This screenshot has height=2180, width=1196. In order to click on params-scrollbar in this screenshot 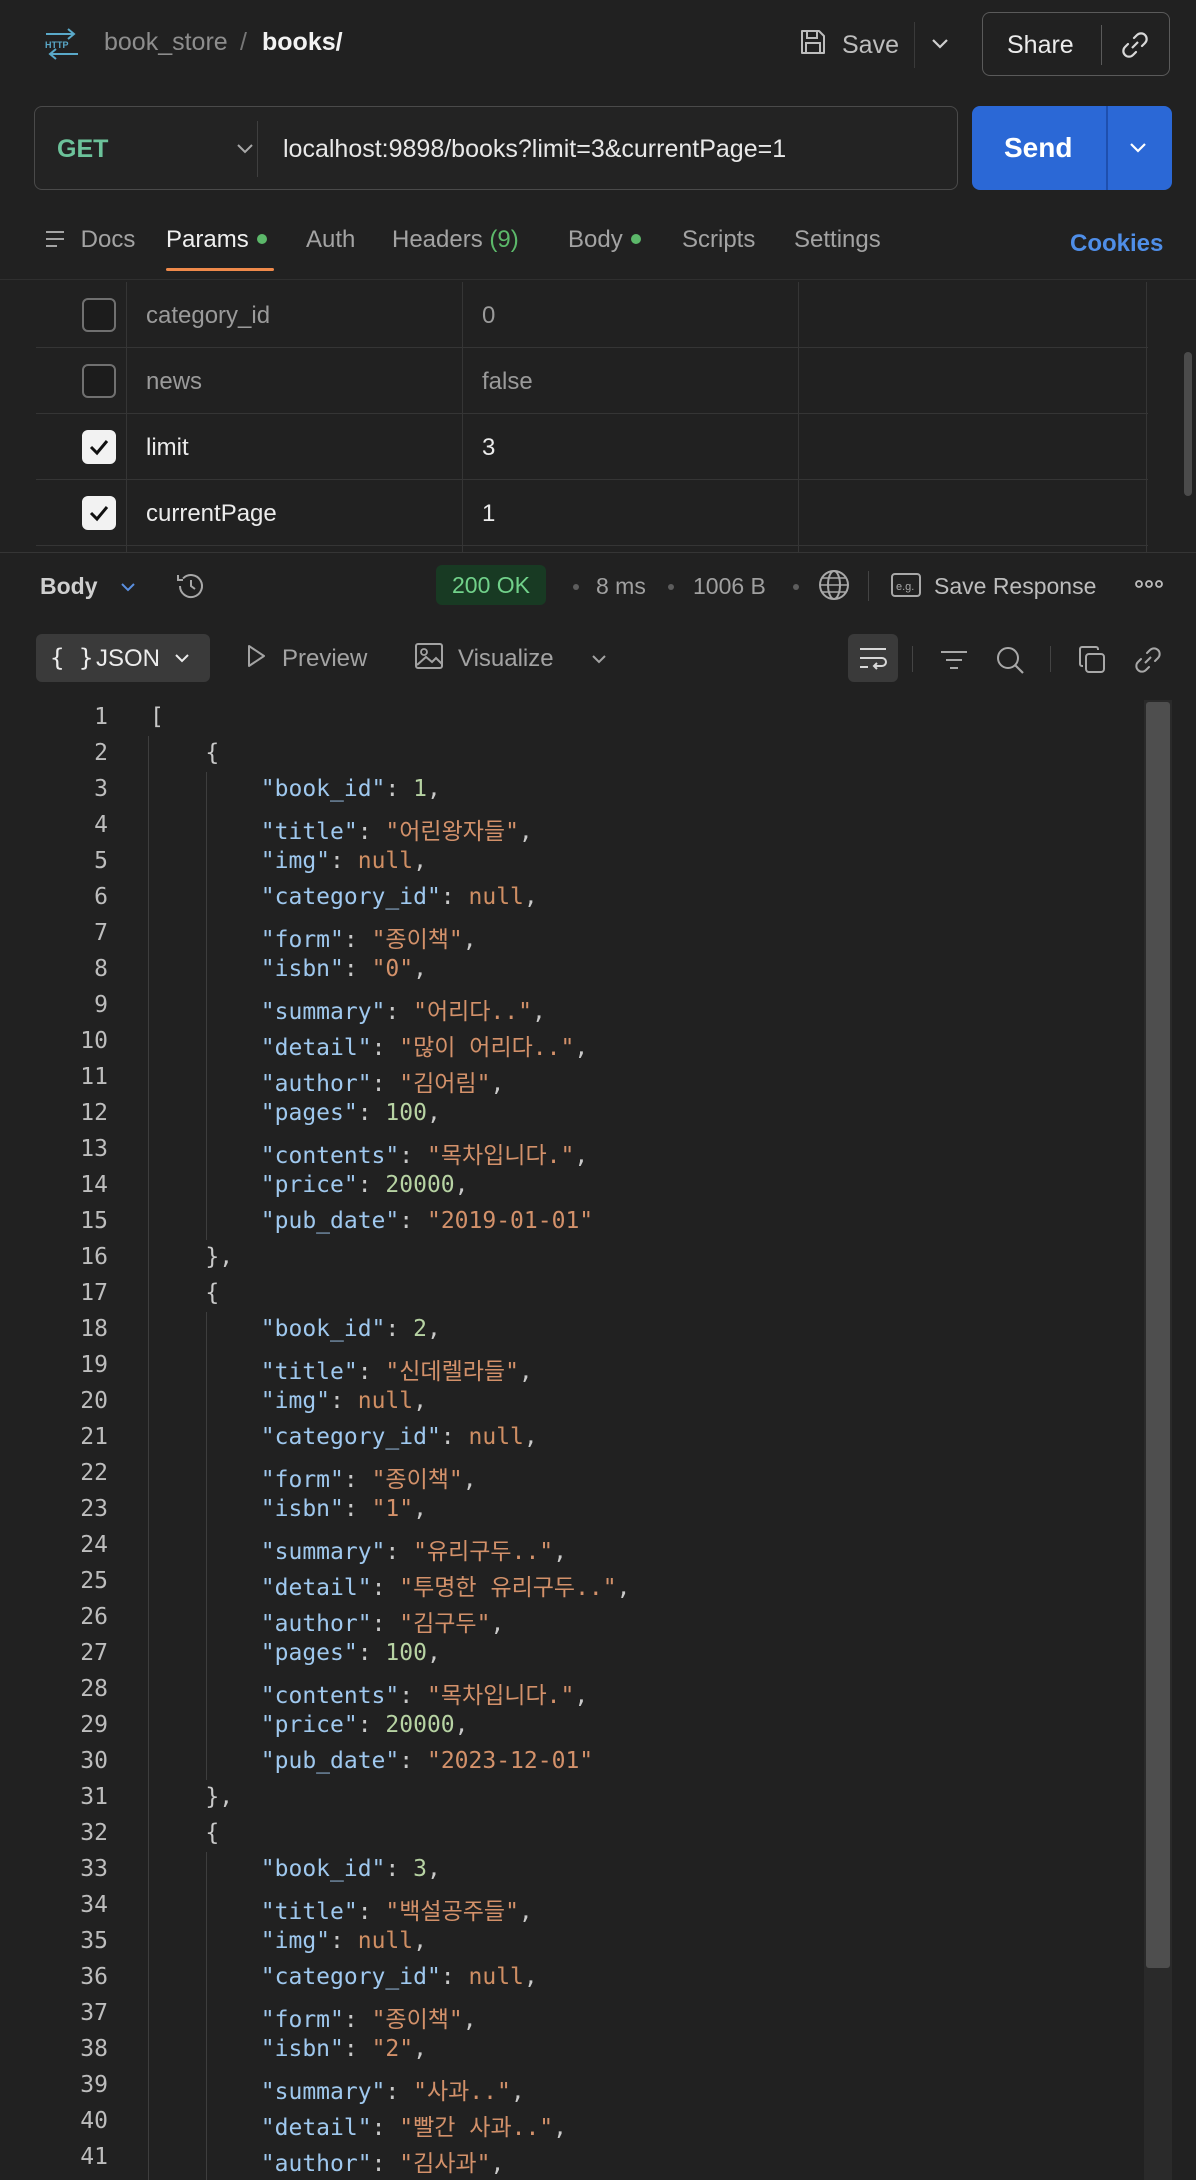, I will do `click(1188, 424)`.